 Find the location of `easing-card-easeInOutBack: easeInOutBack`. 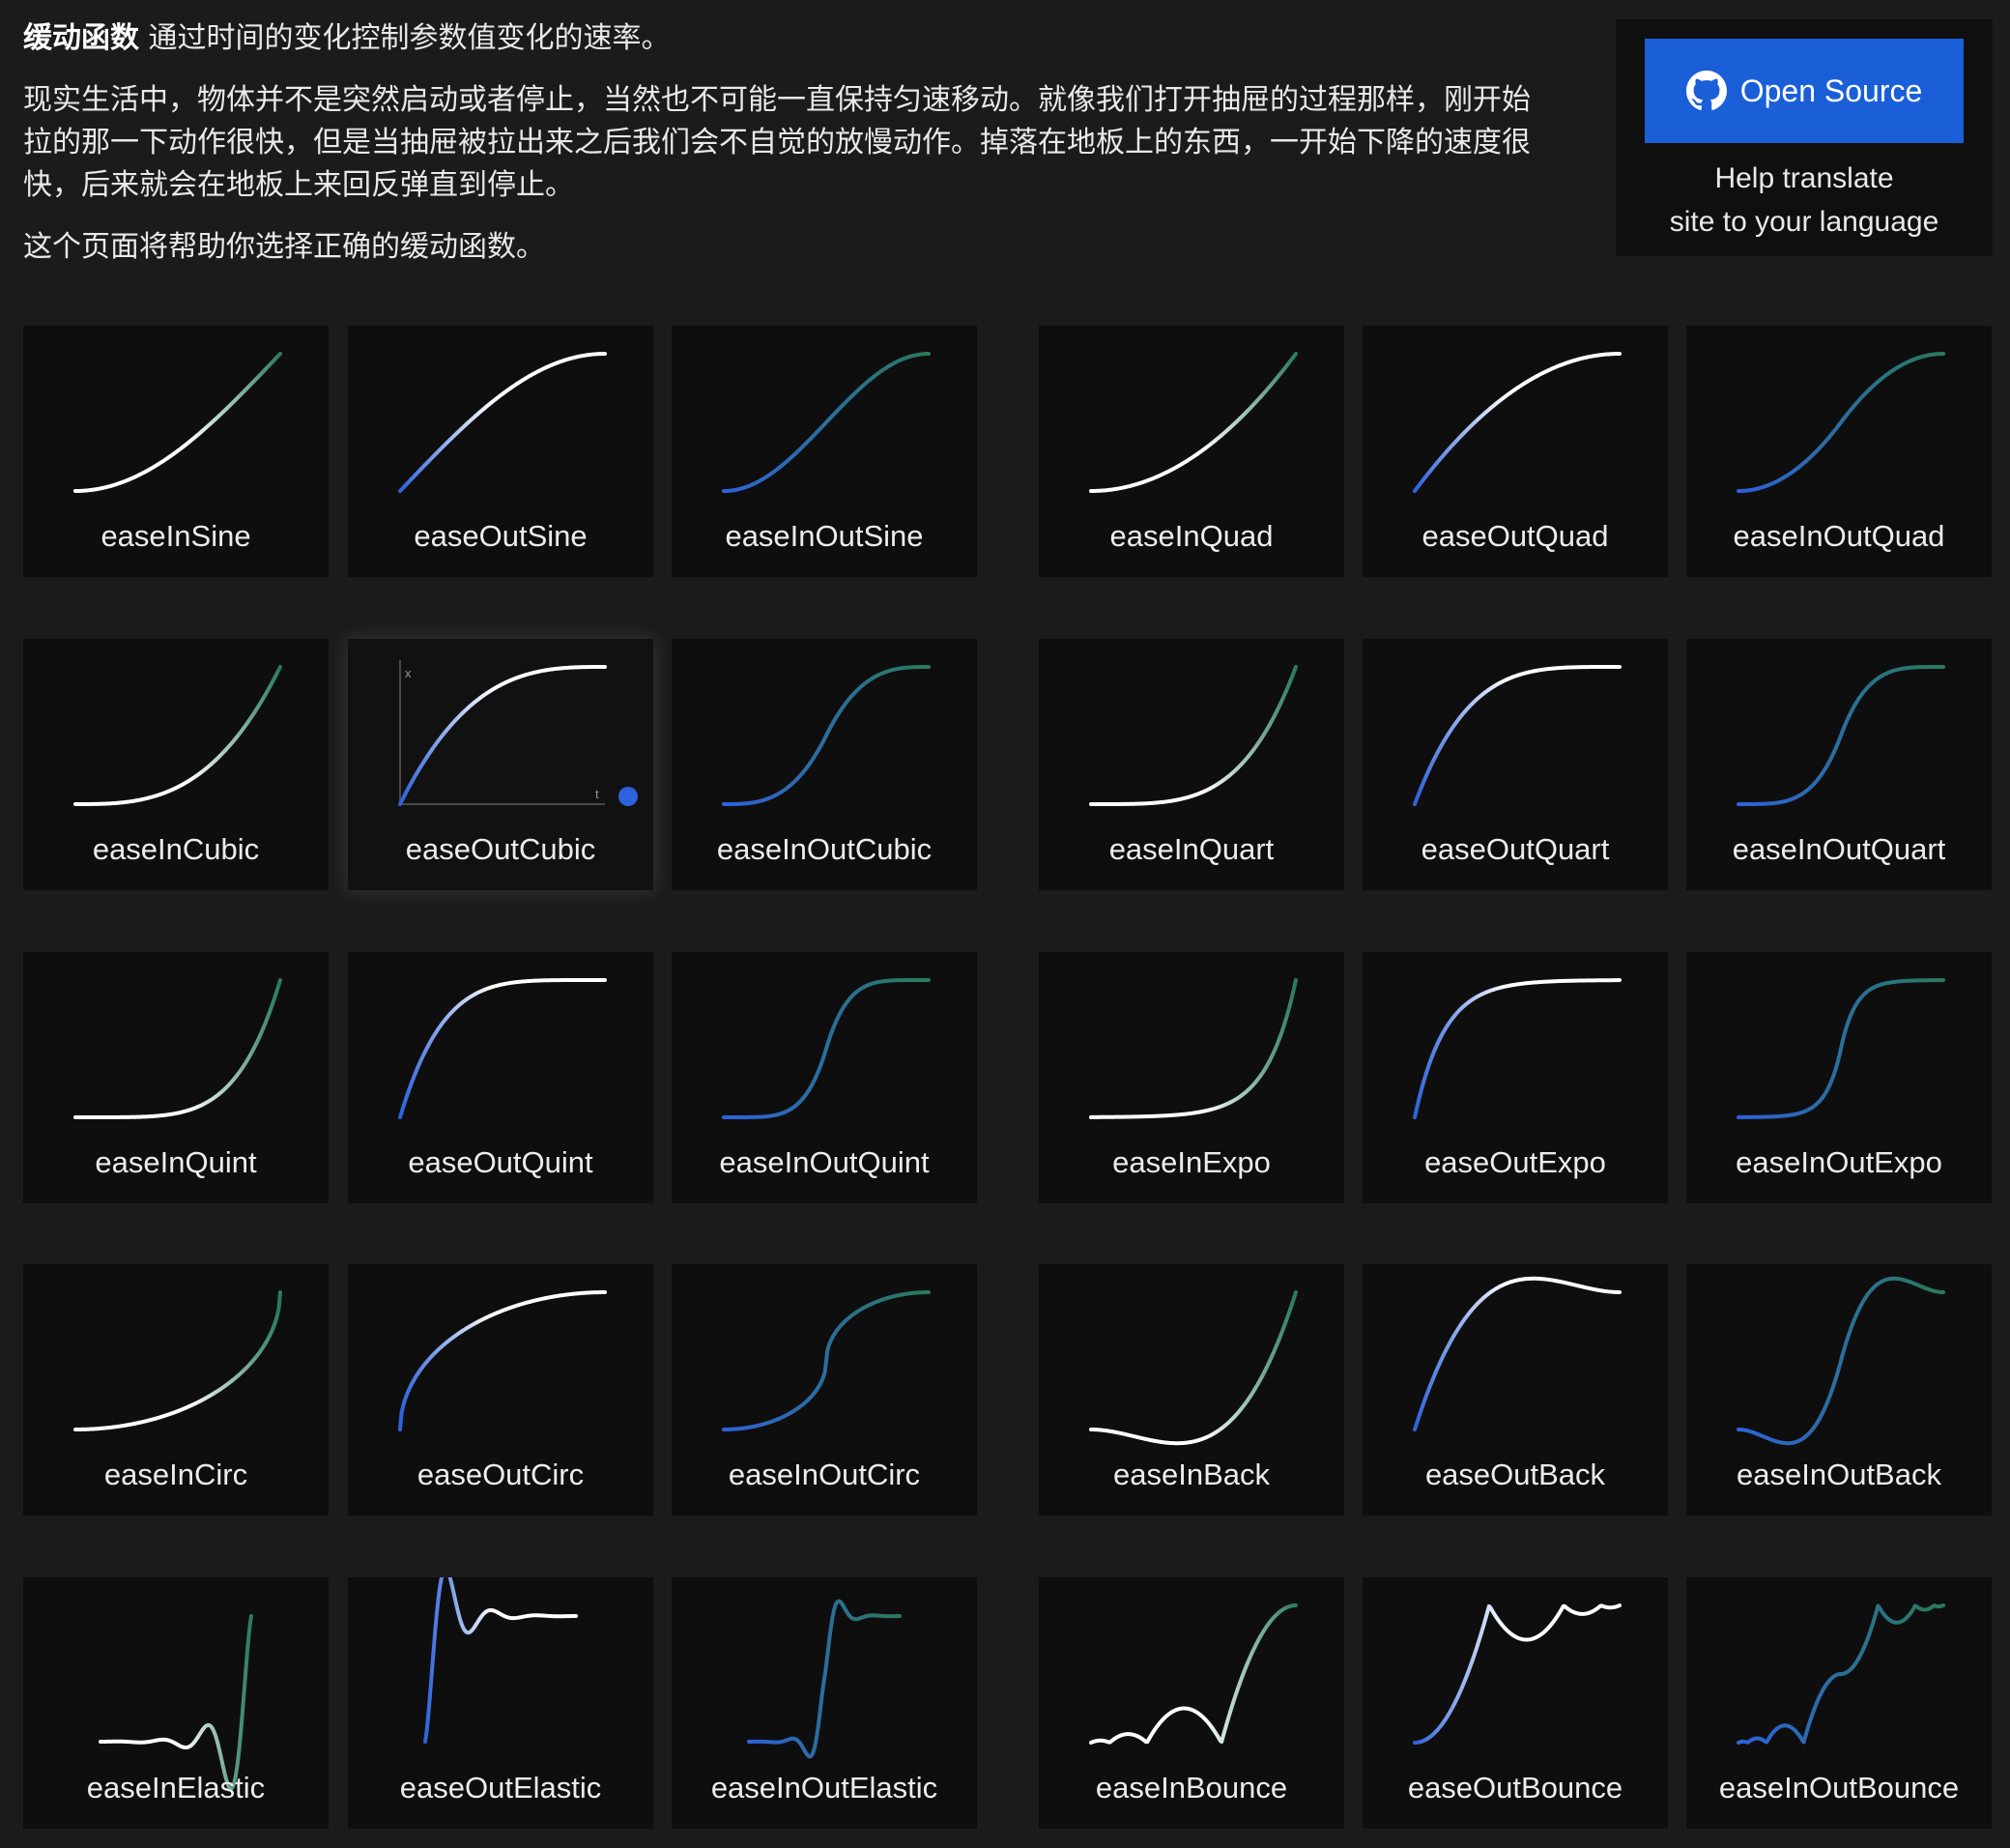

easing-card-easeInOutBack: easeInOutBack is located at coordinates (1839, 1390).